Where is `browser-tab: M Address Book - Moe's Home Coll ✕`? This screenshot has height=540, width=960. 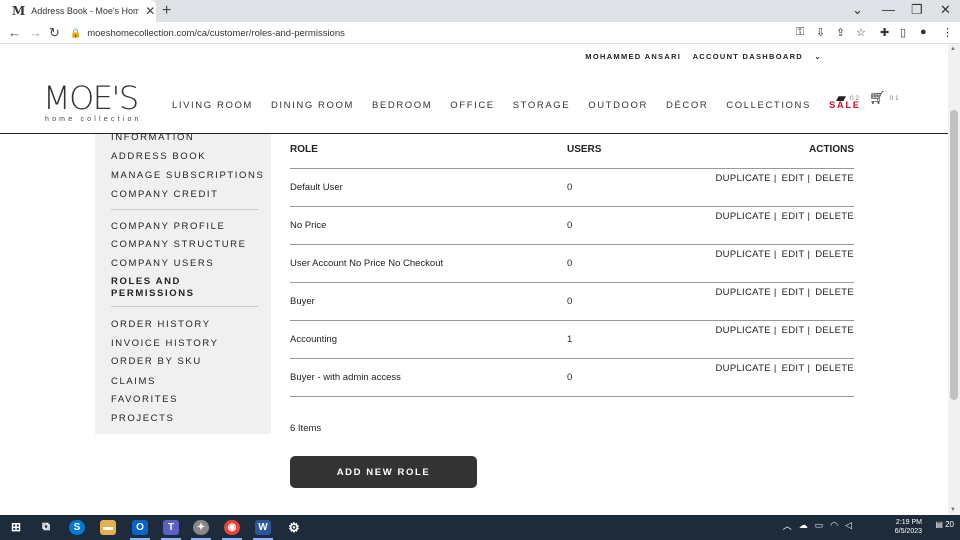
browser-tab: M Address Book - Moe's Home Coll ✕ is located at coordinates (78, 11).